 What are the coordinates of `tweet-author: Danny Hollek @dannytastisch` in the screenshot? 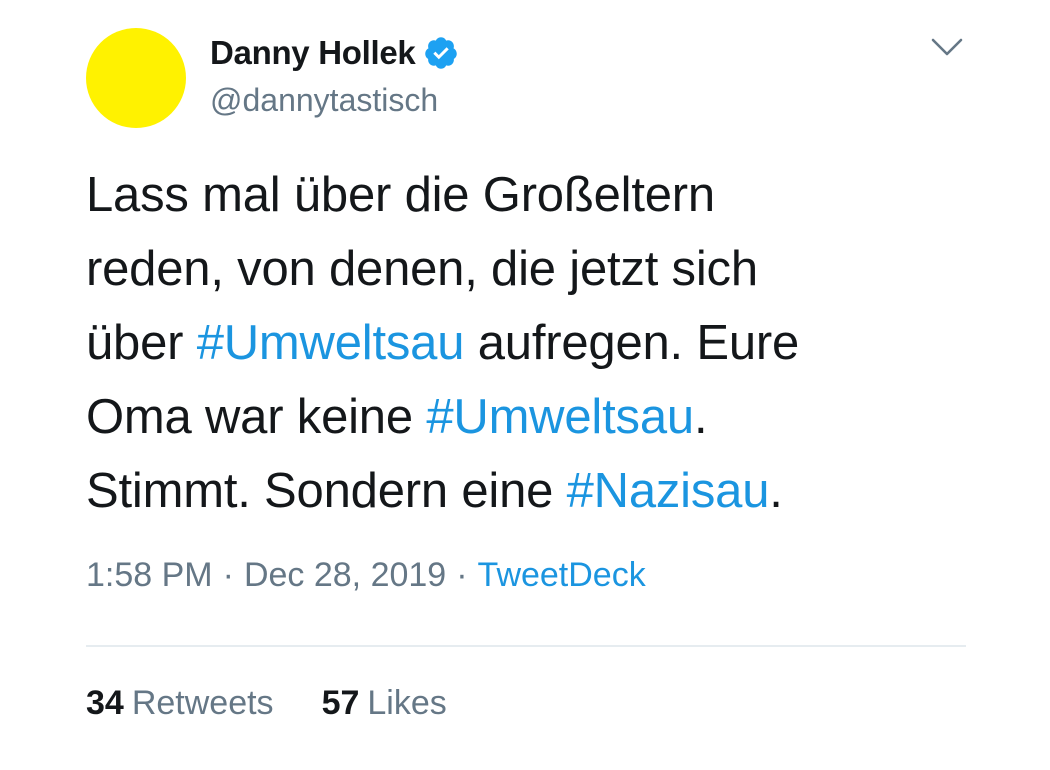 It's located at (334, 74).